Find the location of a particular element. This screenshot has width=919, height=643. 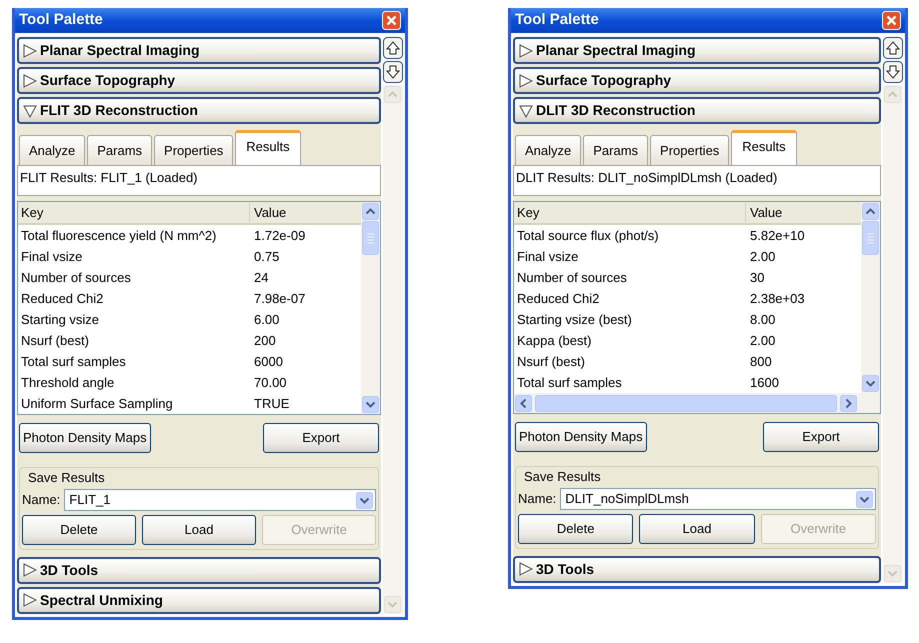

table-cell-text: 7.98e-07 is located at coordinates (279, 299).